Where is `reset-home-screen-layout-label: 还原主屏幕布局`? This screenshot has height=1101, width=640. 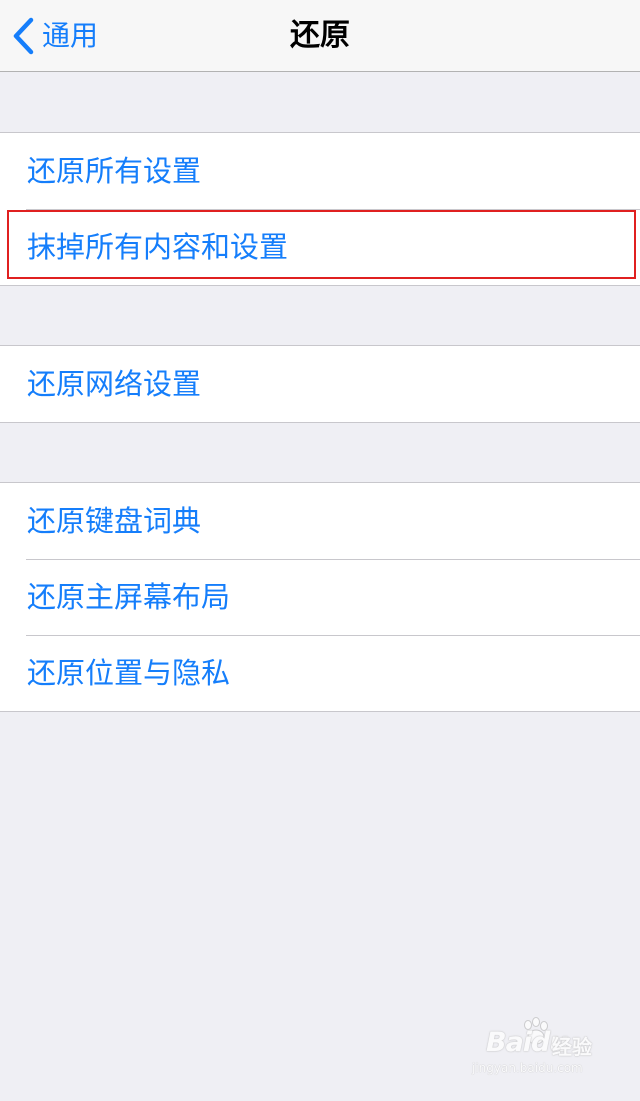 reset-home-screen-layout-label: 还原主屏幕布局 is located at coordinates (129, 597).